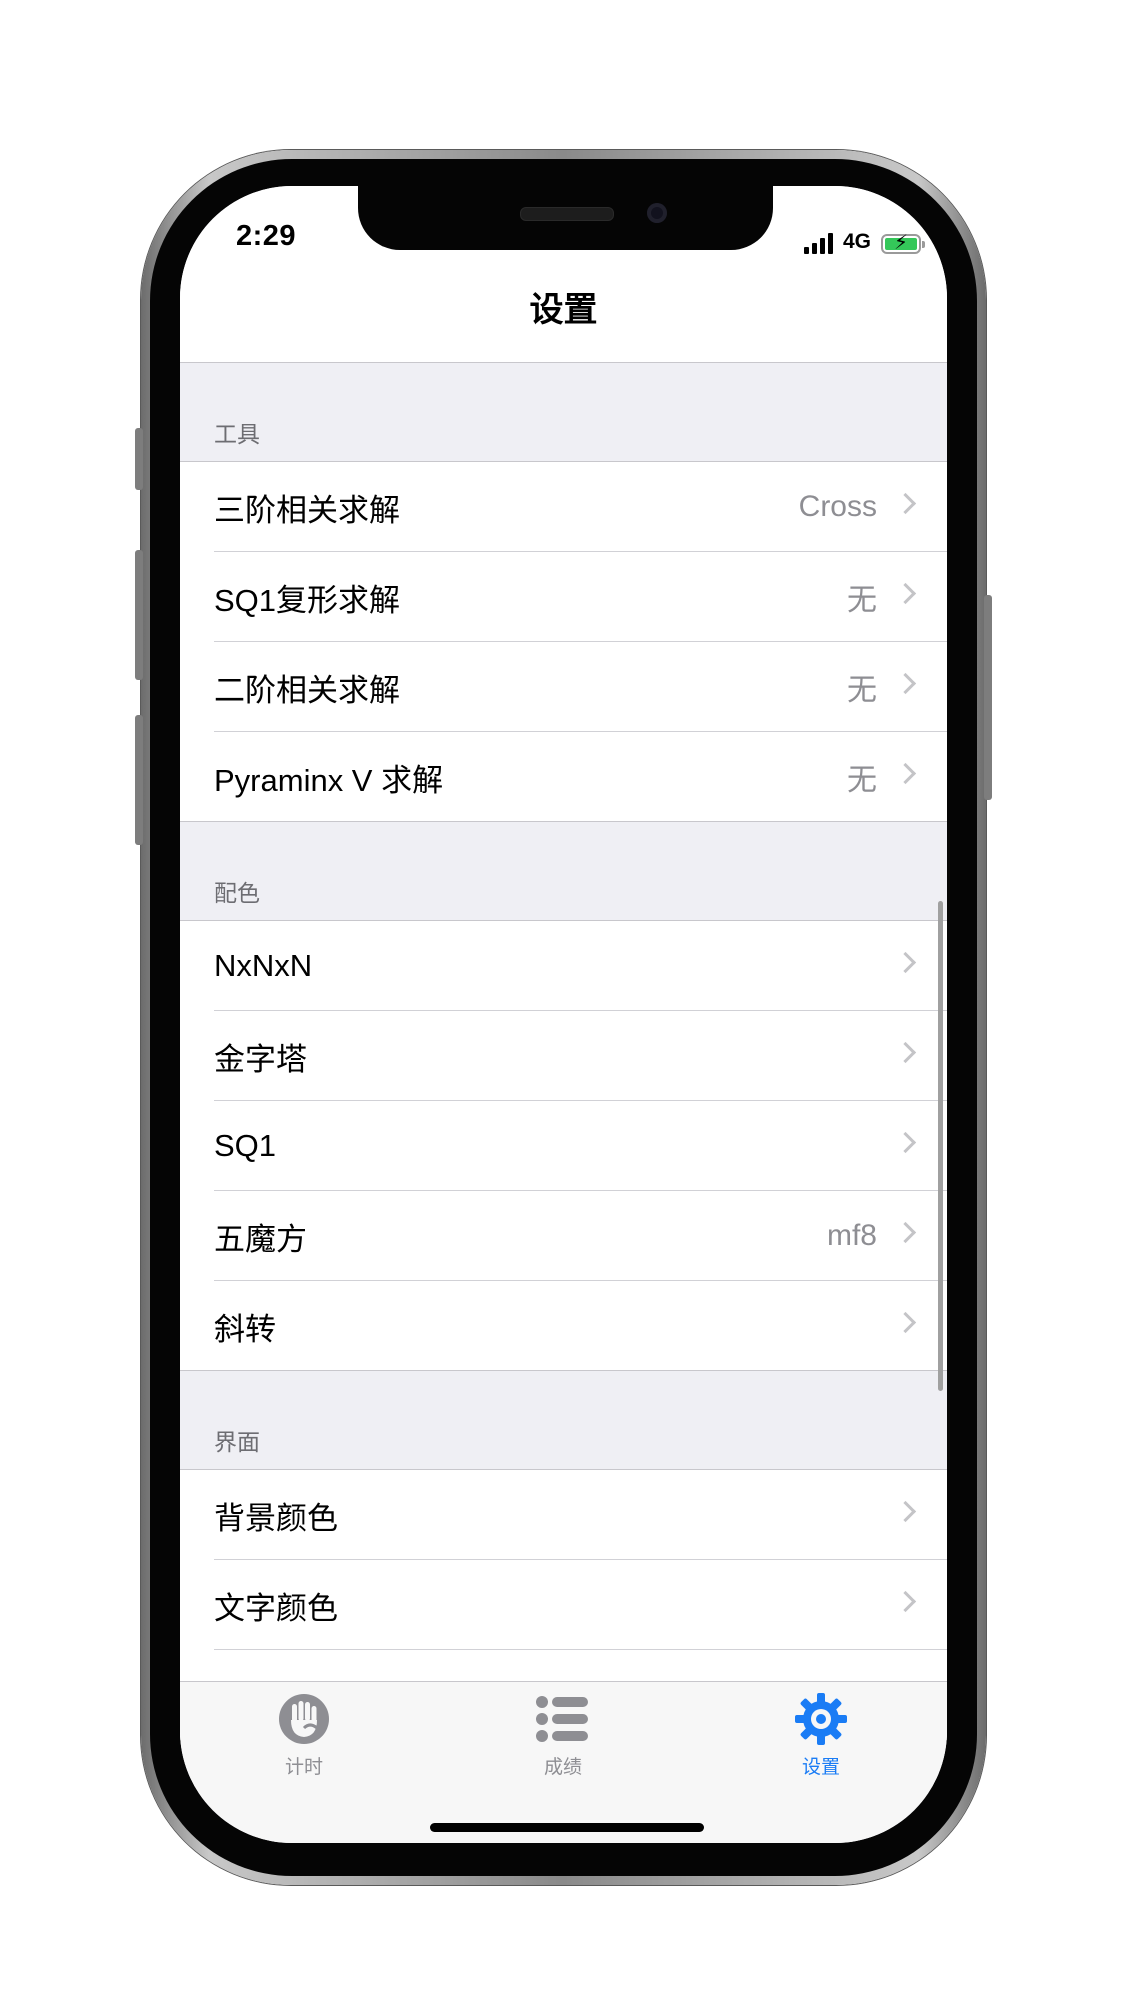 The image size is (1125, 2001). Describe the element at coordinates (303, 1767) in the screenshot. I see `tab-label: 计时` at that location.